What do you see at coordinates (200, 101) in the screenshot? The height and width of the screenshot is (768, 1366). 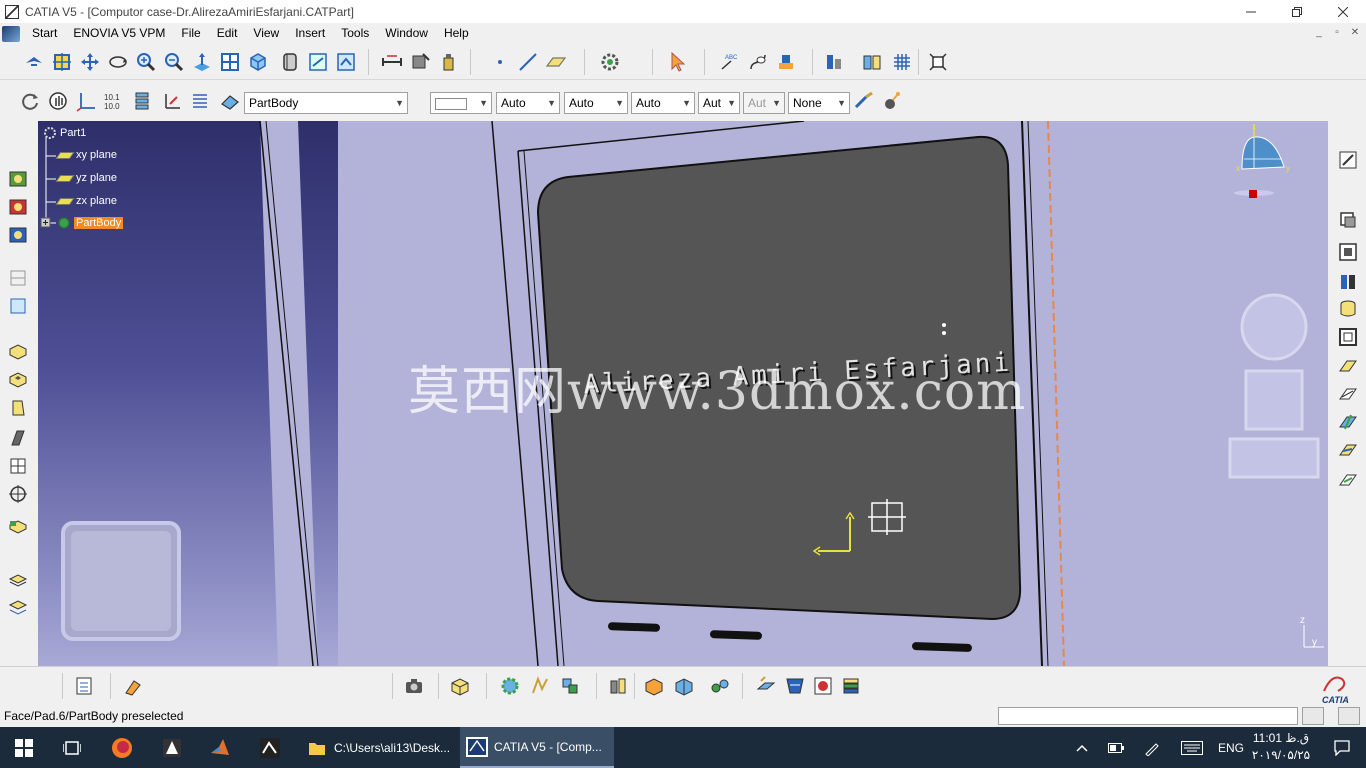 I see `list-button` at bounding box center [200, 101].